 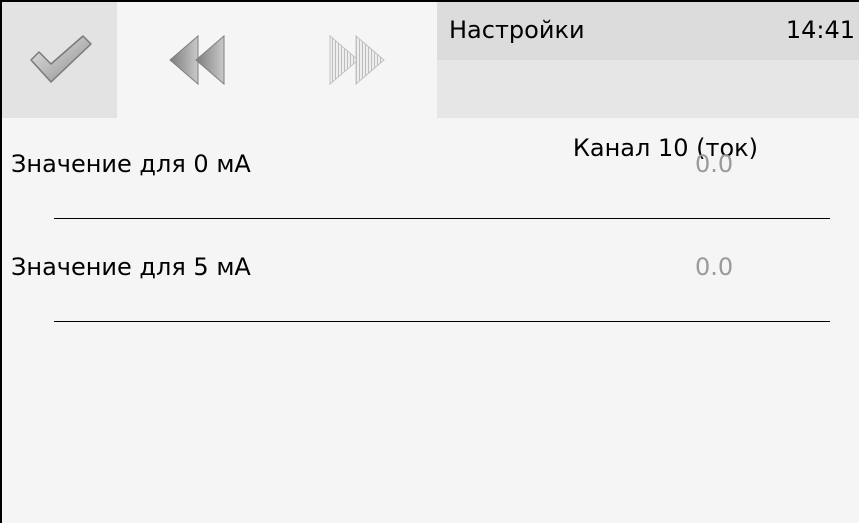 I want to click on confirm-button, so click(x=59, y=60).